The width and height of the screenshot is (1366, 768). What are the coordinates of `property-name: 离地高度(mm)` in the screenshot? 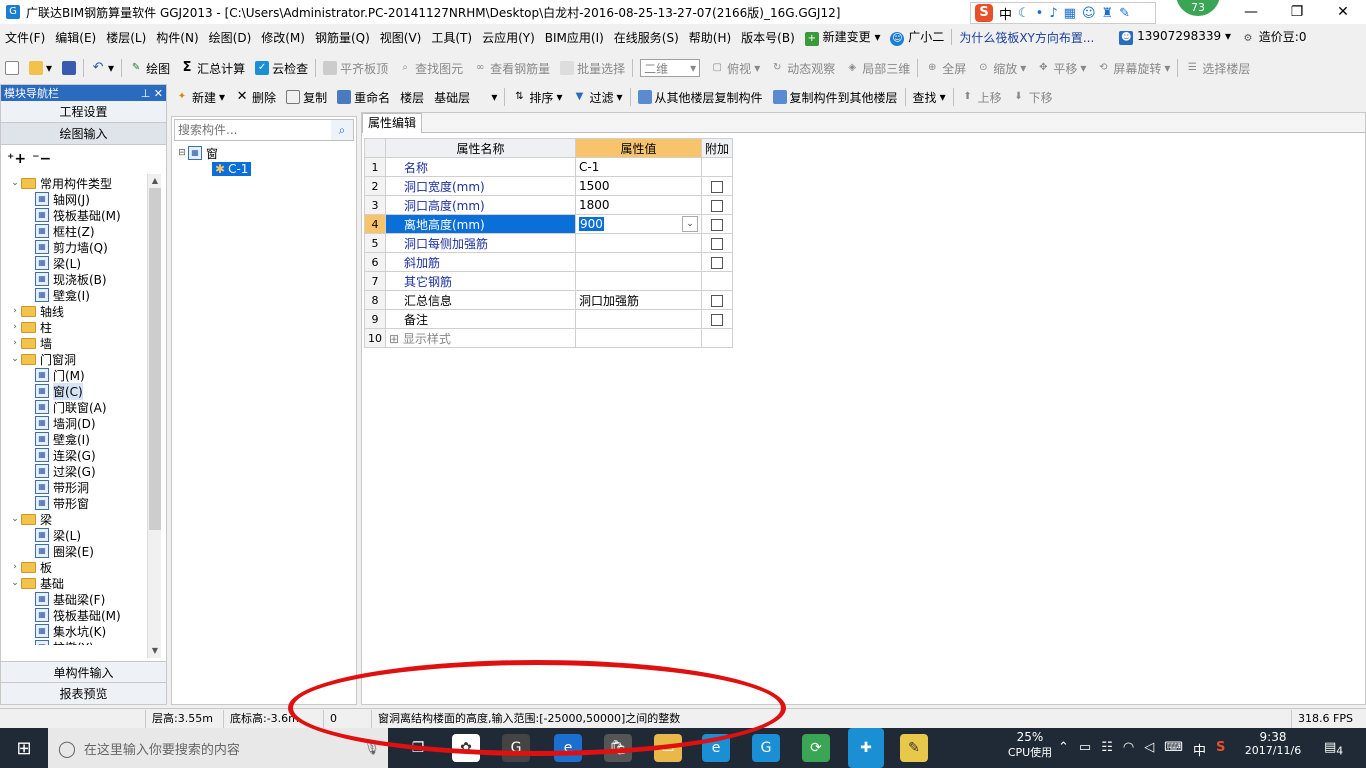 It's located at (480, 224).